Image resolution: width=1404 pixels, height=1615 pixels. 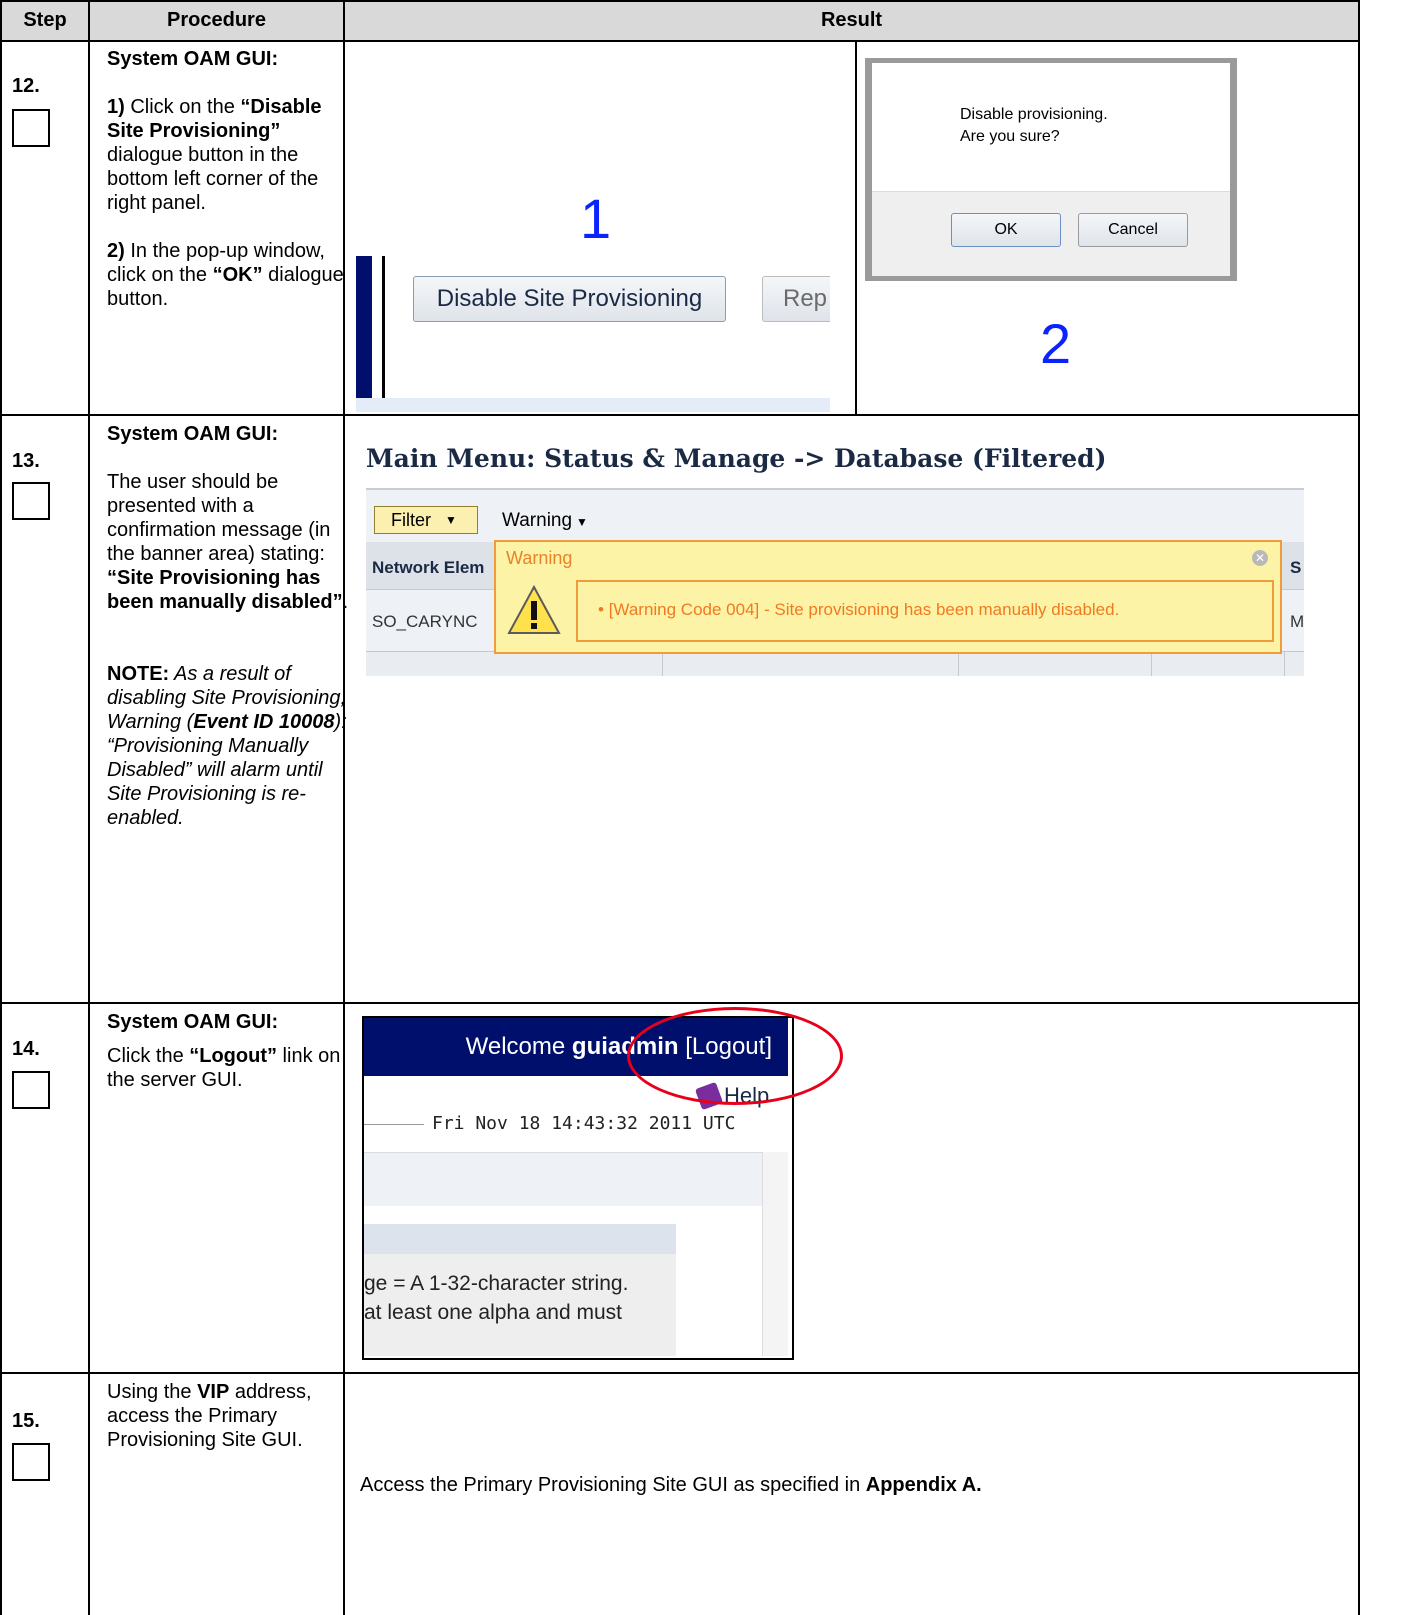 I want to click on dialog-ok-button: OK, so click(x=1006, y=230).